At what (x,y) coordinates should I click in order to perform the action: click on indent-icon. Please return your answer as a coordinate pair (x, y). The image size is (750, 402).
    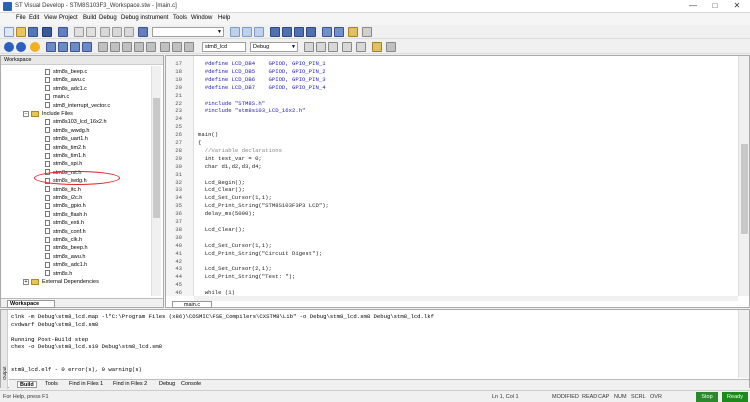
    Looking at the image, I should click on (327, 32).